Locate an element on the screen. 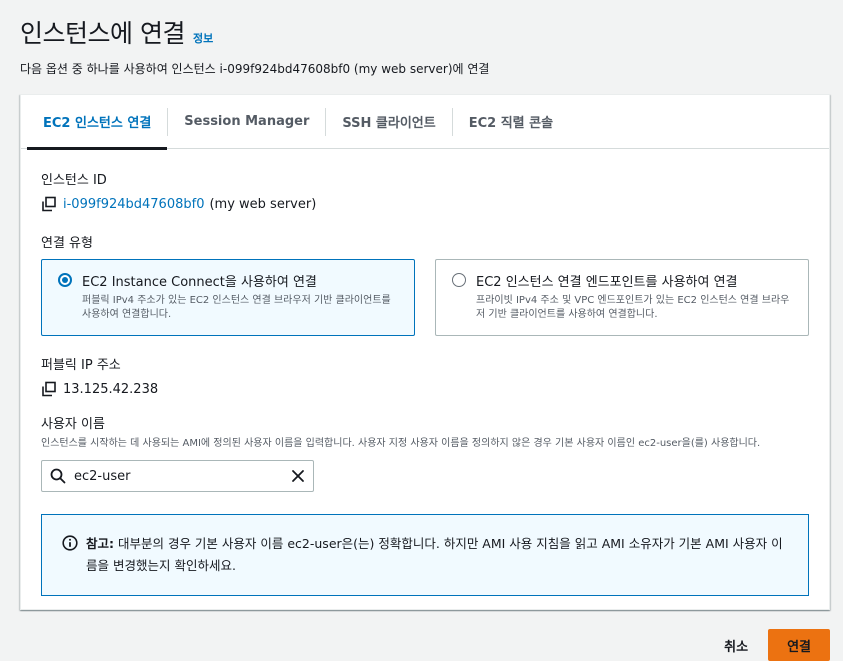 The height and width of the screenshot is (661, 843). radio-button is located at coordinates (459, 280).